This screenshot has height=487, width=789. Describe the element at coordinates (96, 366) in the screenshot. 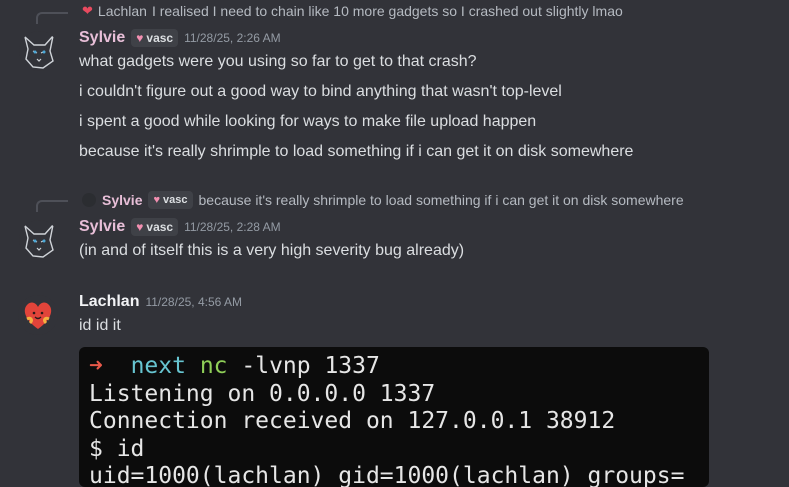

I see `prompt-arrow: ➜` at that location.